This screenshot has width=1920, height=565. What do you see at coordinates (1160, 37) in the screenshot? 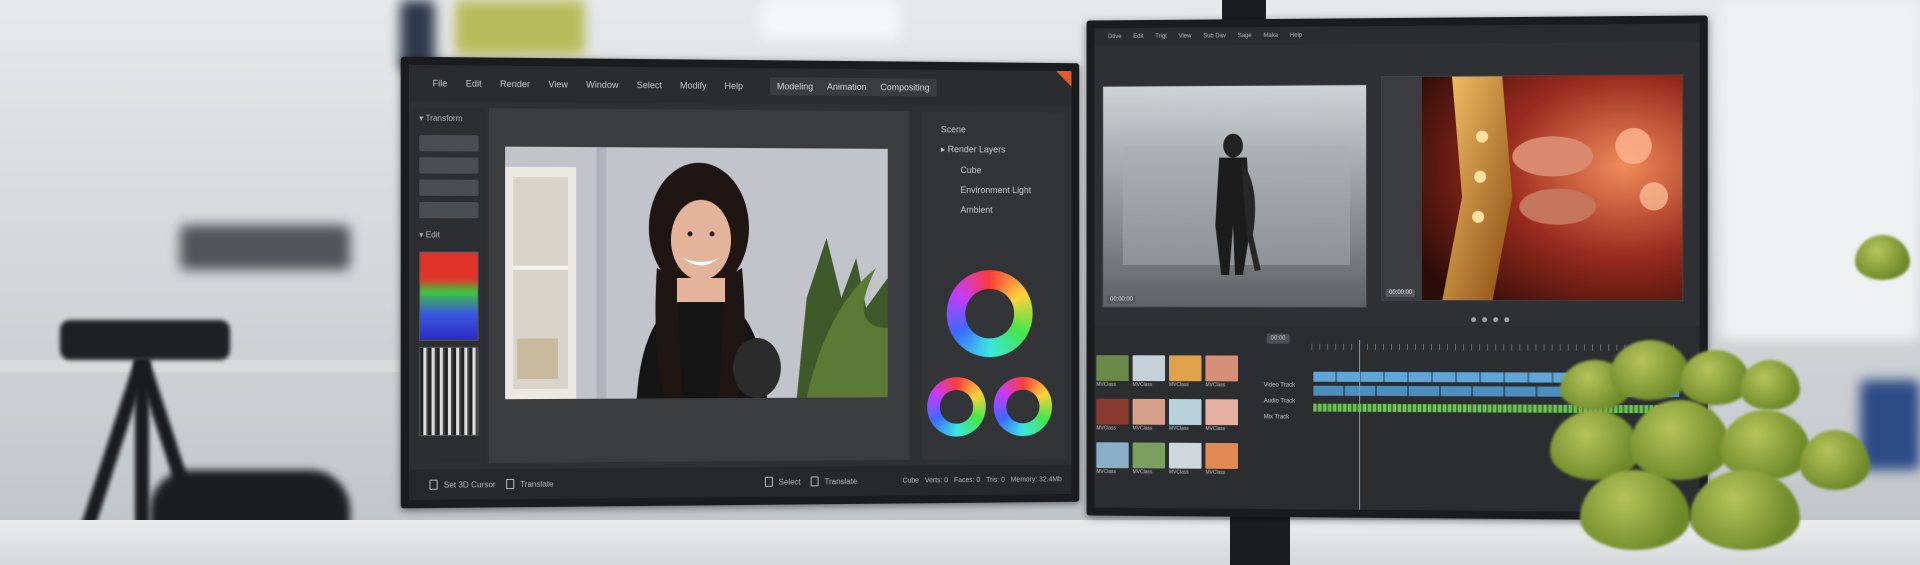
I see `menu-trim: Trigt` at bounding box center [1160, 37].